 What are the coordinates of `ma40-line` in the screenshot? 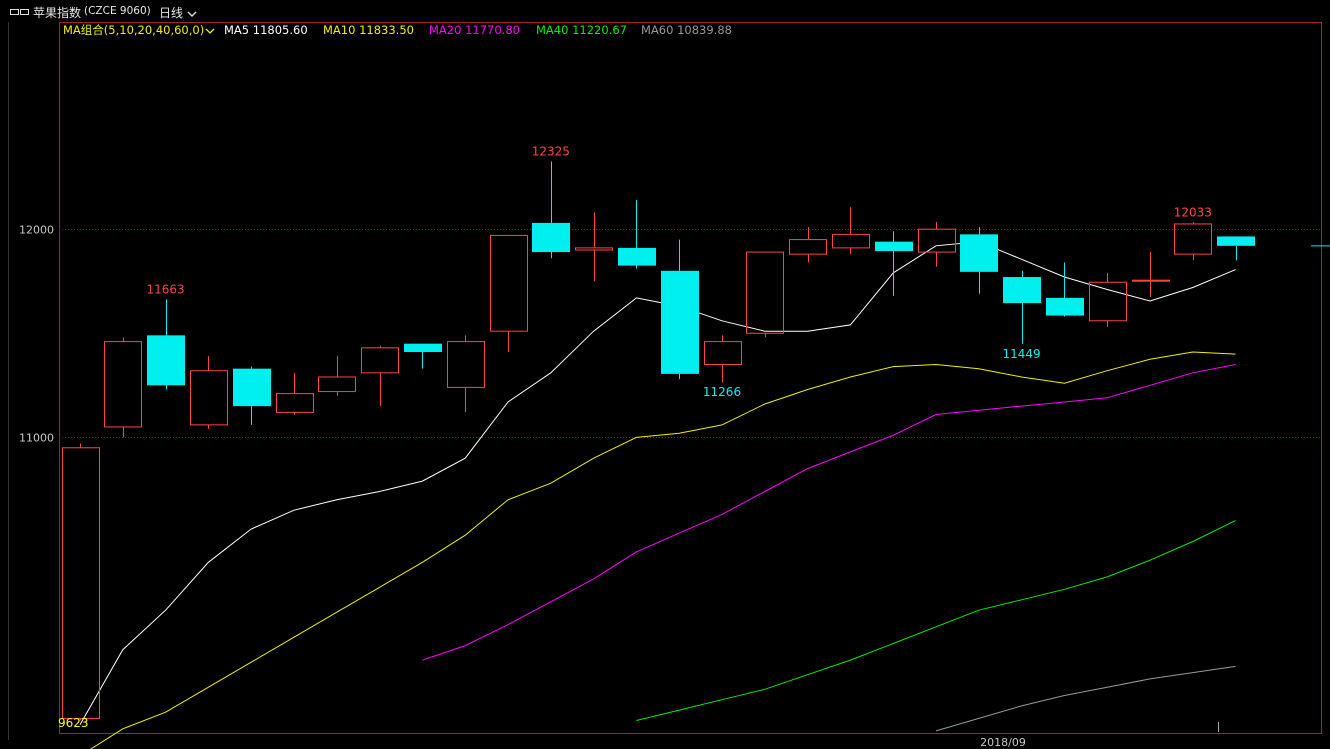 It's located at (936, 620).